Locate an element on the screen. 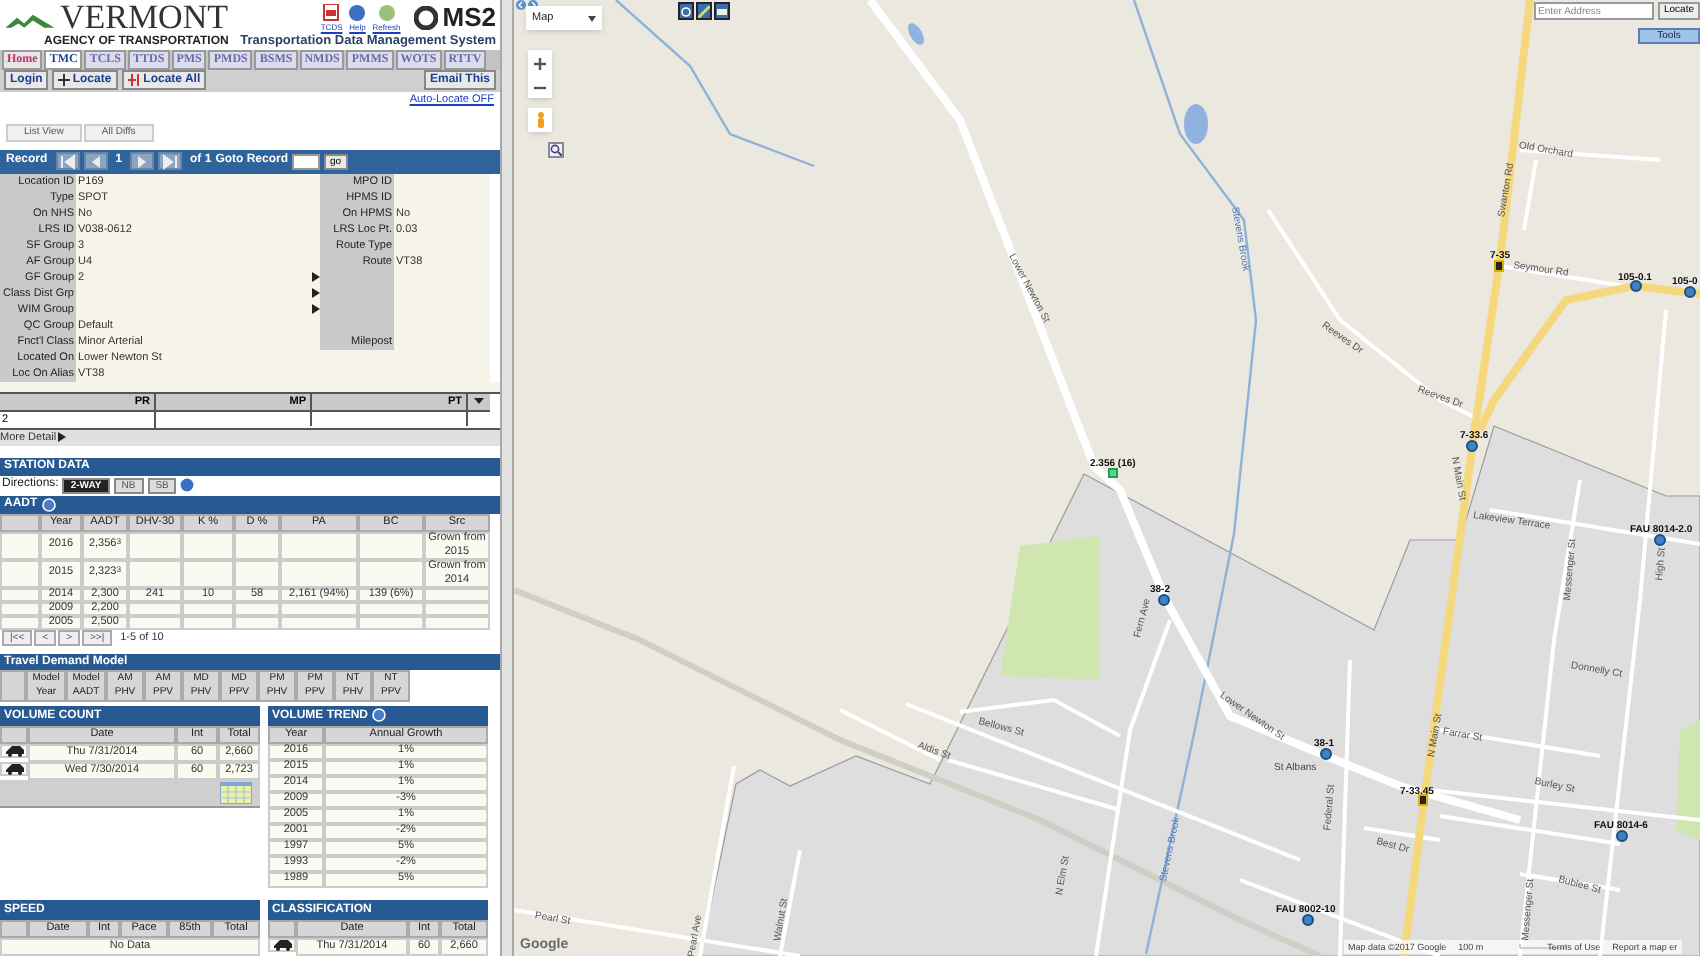 Image resolution: width=1700 pixels, height=956 pixels. nav-last-button is located at coordinates (170, 161).